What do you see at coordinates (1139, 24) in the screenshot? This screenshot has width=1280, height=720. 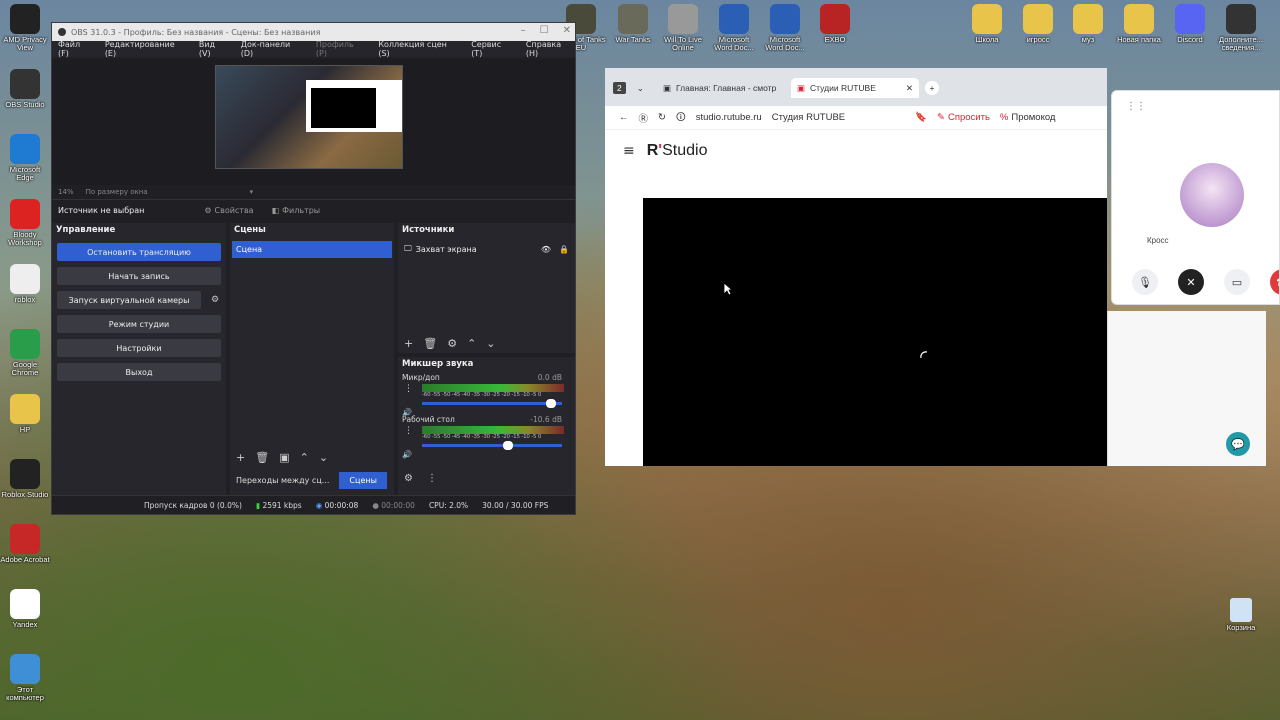 I see `desktop-icon: Новая папка` at bounding box center [1139, 24].